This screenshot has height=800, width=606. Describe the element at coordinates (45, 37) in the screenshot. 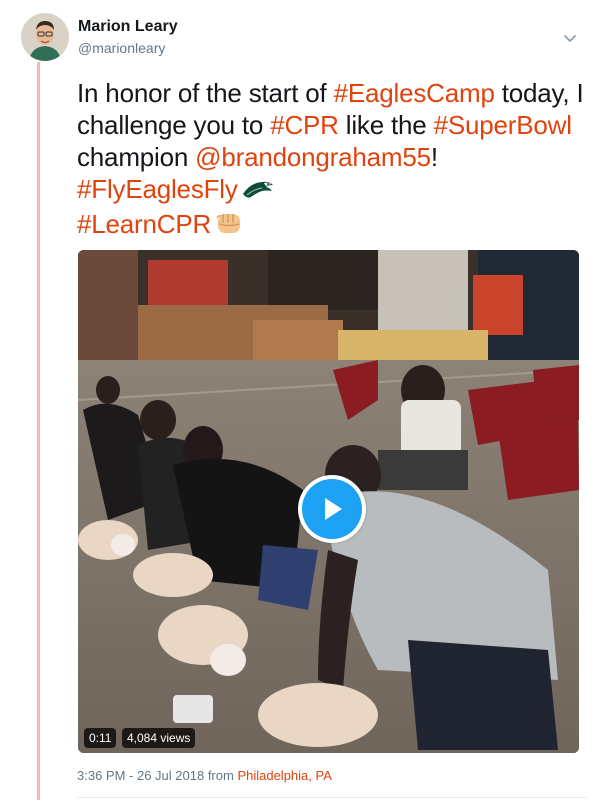

I see `avatar` at that location.